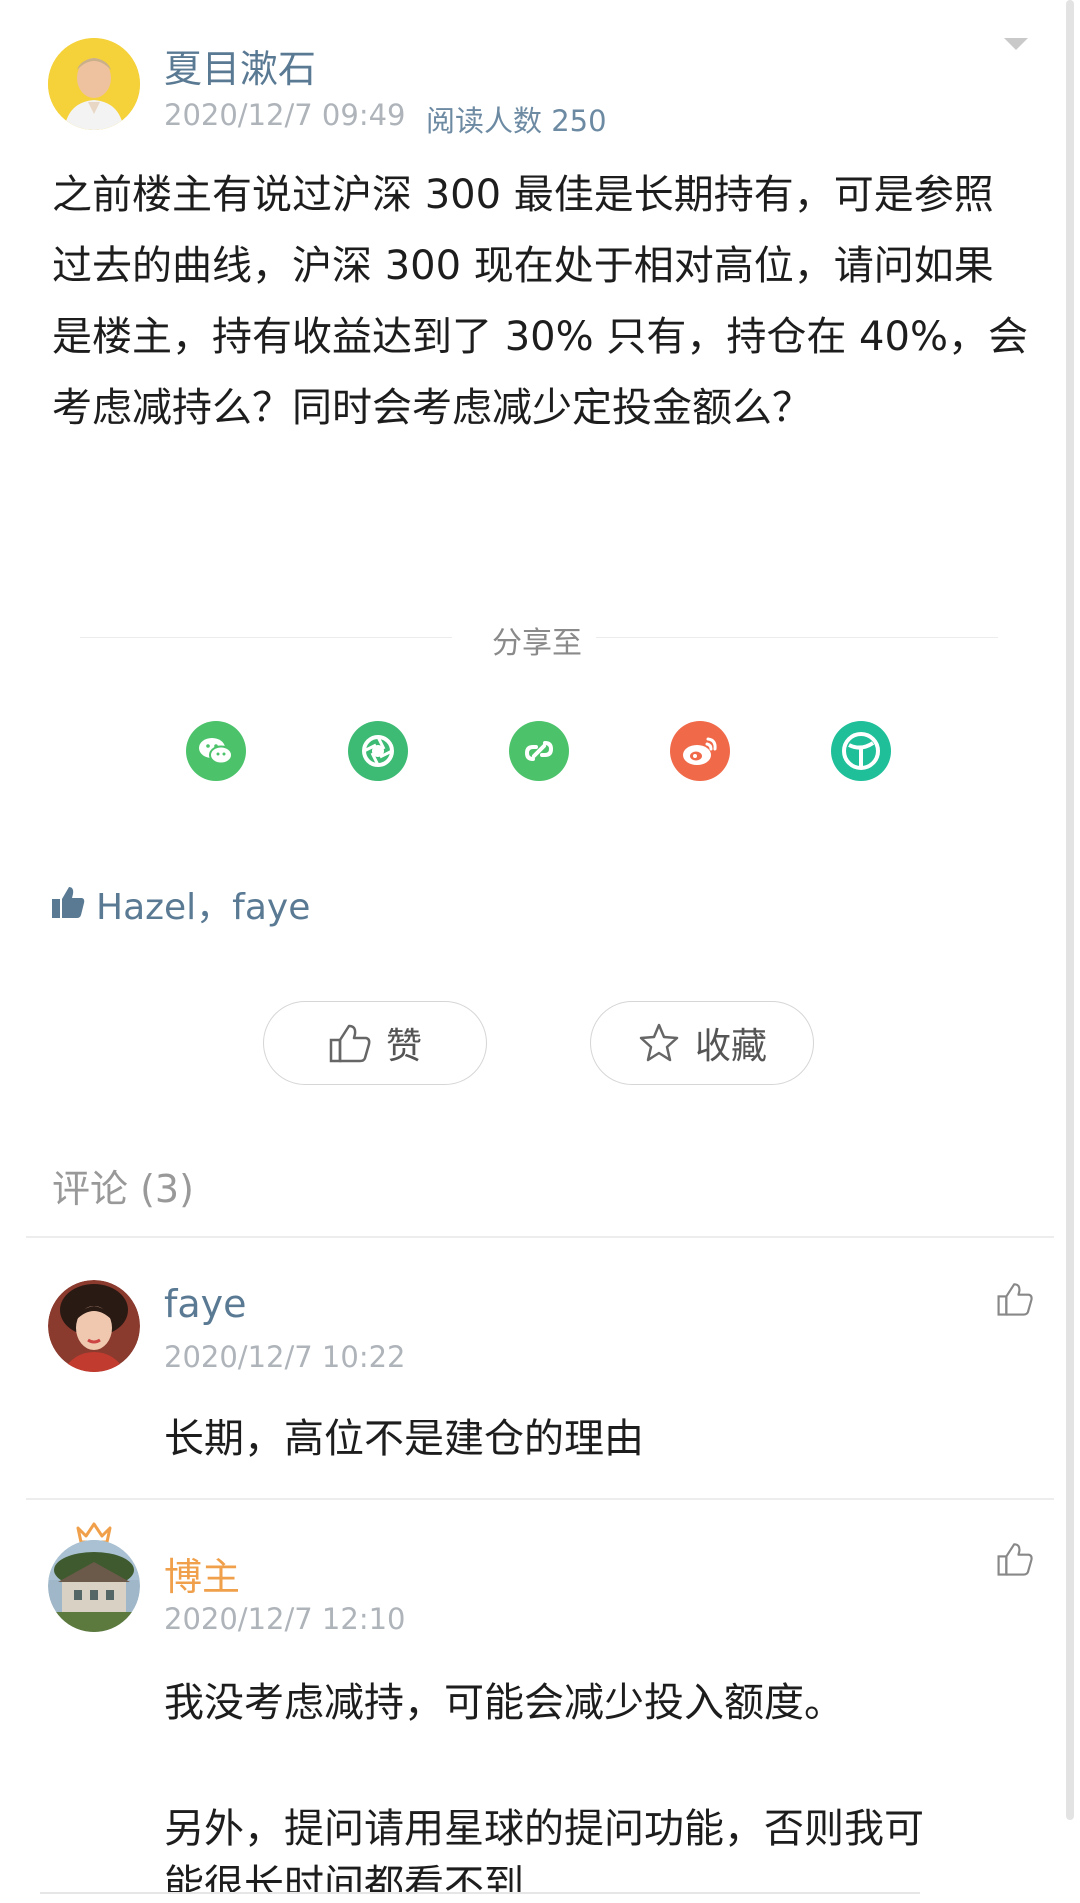 The width and height of the screenshot is (1080, 1903). Describe the element at coordinates (94, 1326) in the screenshot. I see `commenter-avatar` at that location.